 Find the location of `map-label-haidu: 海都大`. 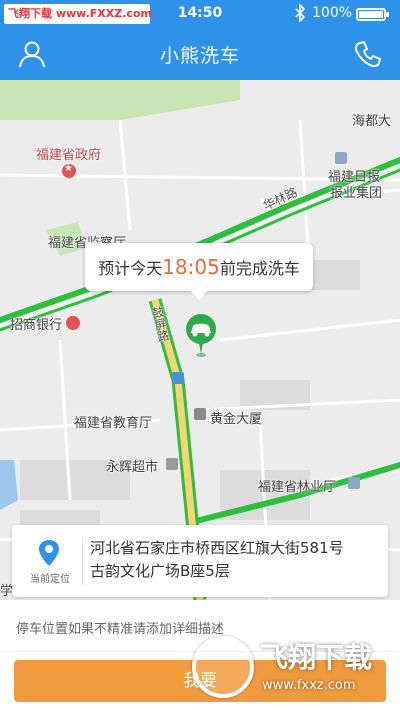

map-label-haidu: 海都大 is located at coordinates (372, 121).